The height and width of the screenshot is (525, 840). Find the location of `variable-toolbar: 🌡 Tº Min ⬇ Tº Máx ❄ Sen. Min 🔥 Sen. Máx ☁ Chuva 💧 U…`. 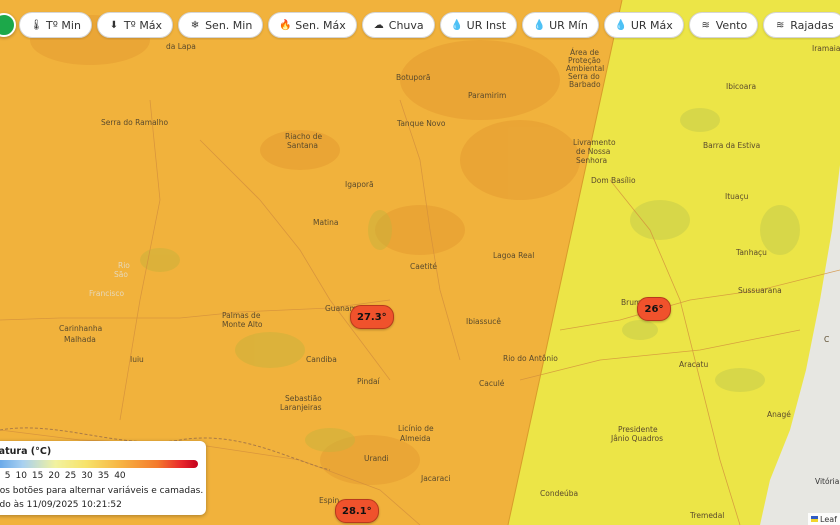

variable-toolbar: 🌡 Tº Min ⬇ Tº Máx ❄ Sen. Min 🔥 Sen. Máx ☁ Chuva 💧 U… is located at coordinates (420, 25).